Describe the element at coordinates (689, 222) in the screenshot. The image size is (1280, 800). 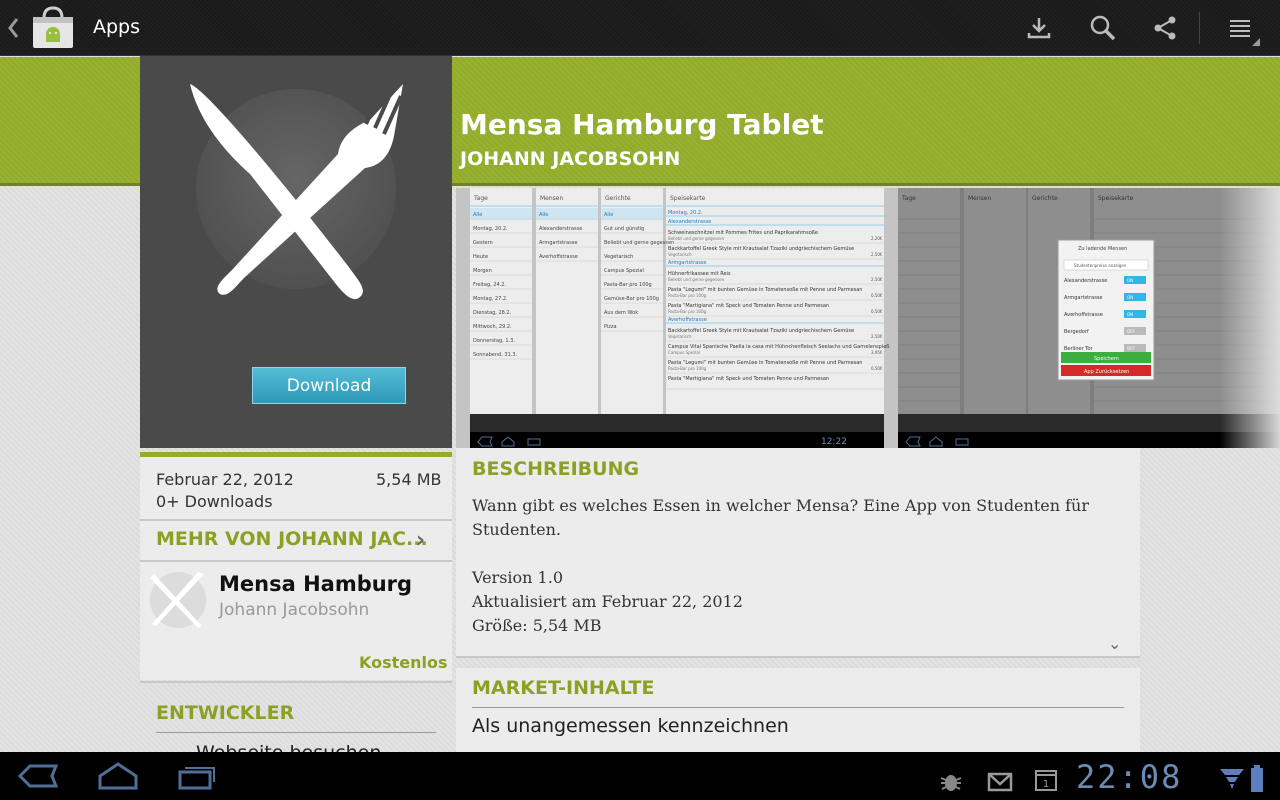
I see `screenshot-menu-header: Alexanderstrasse` at that location.